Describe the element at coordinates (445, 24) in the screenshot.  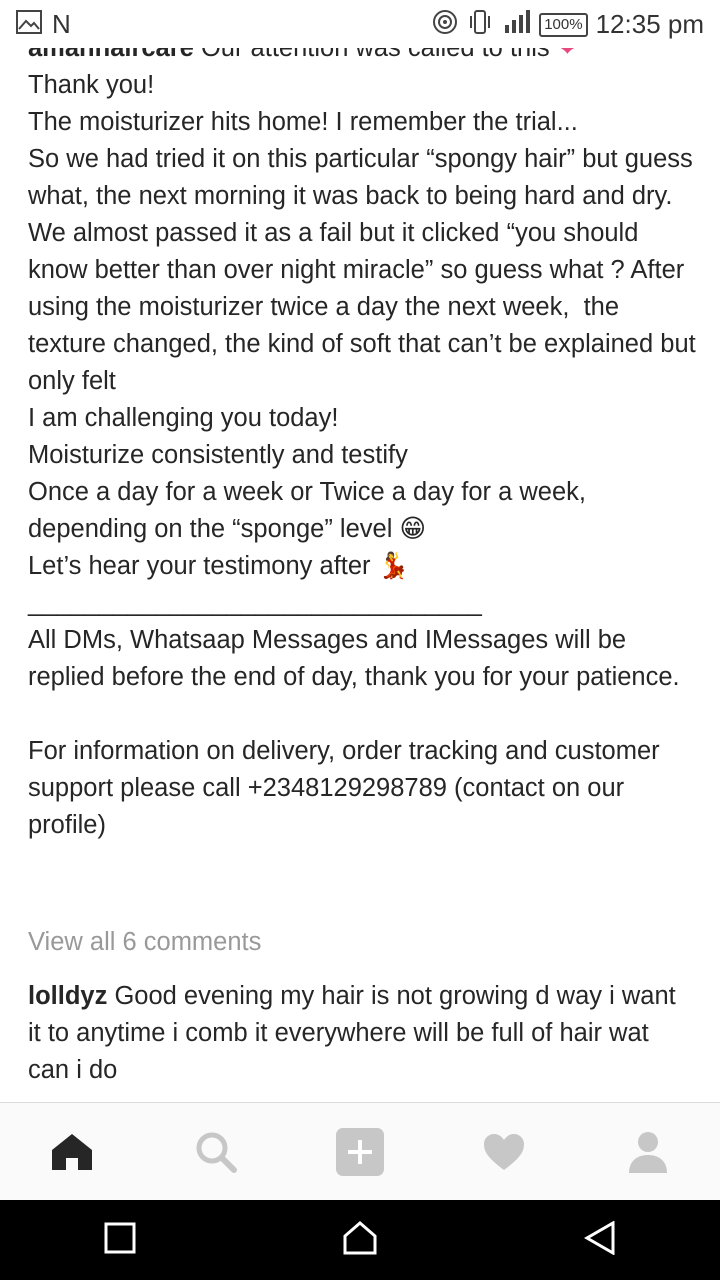
I see `hotspot-icon` at that location.